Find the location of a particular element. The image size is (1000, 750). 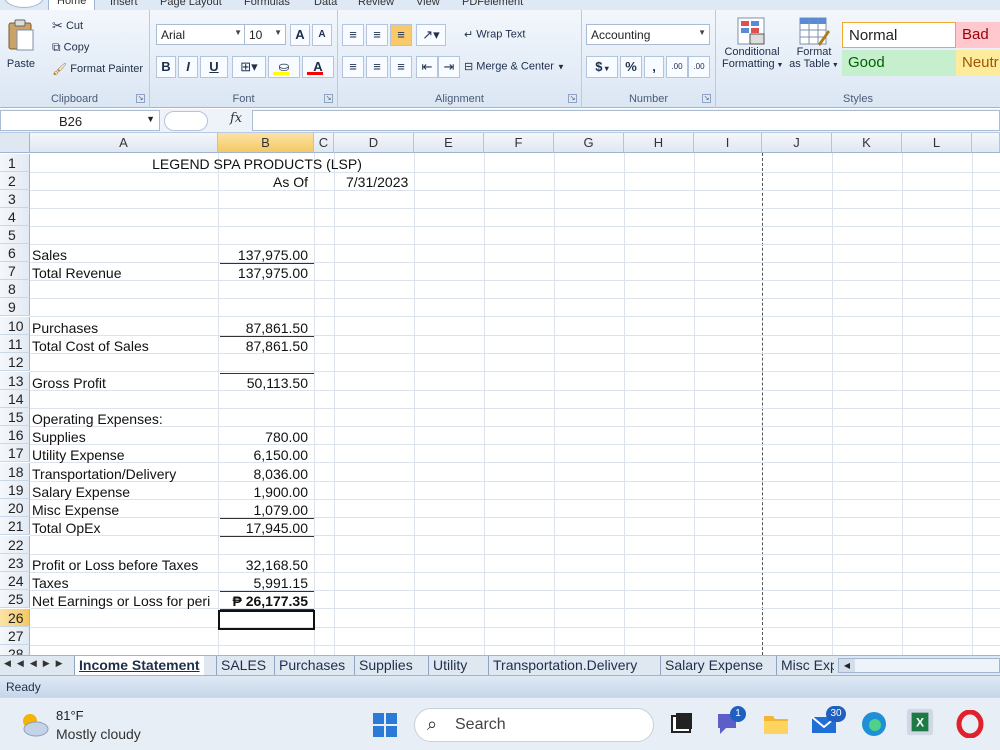

wrap-text-button: ↵ Wrap Text is located at coordinates (494, 34).